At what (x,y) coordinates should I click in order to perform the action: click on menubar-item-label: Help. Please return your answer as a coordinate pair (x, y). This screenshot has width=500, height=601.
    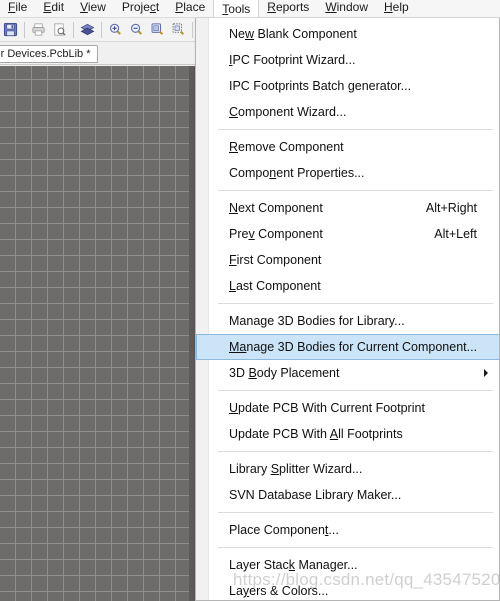
    Looking at the image, I should click on (396, 7).